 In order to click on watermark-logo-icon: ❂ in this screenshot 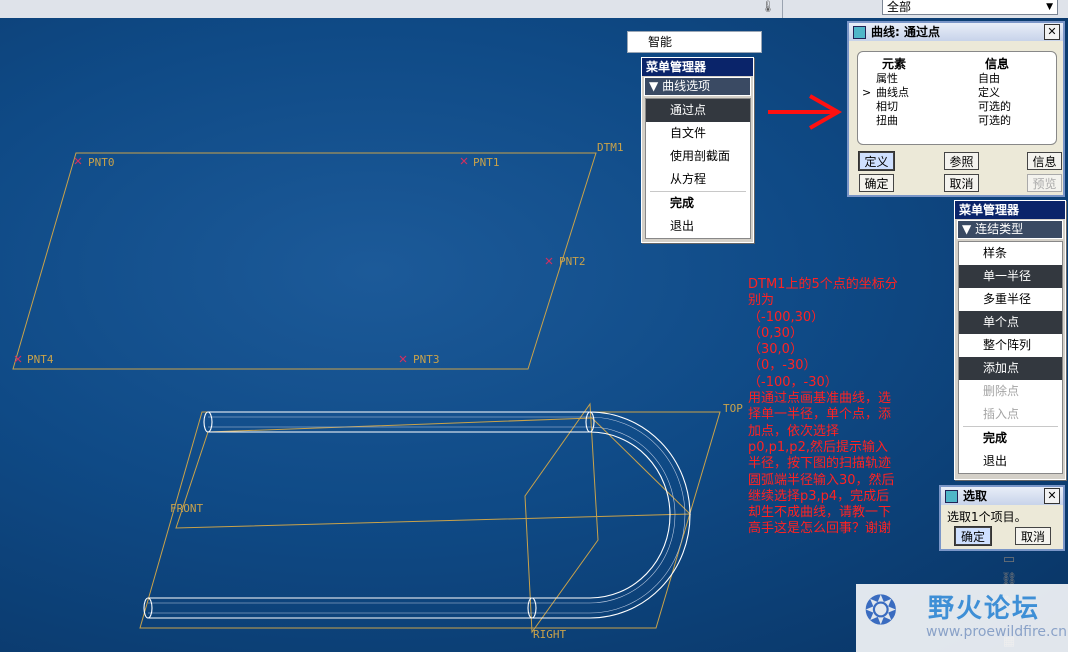, I will do `click(881, 611)`.